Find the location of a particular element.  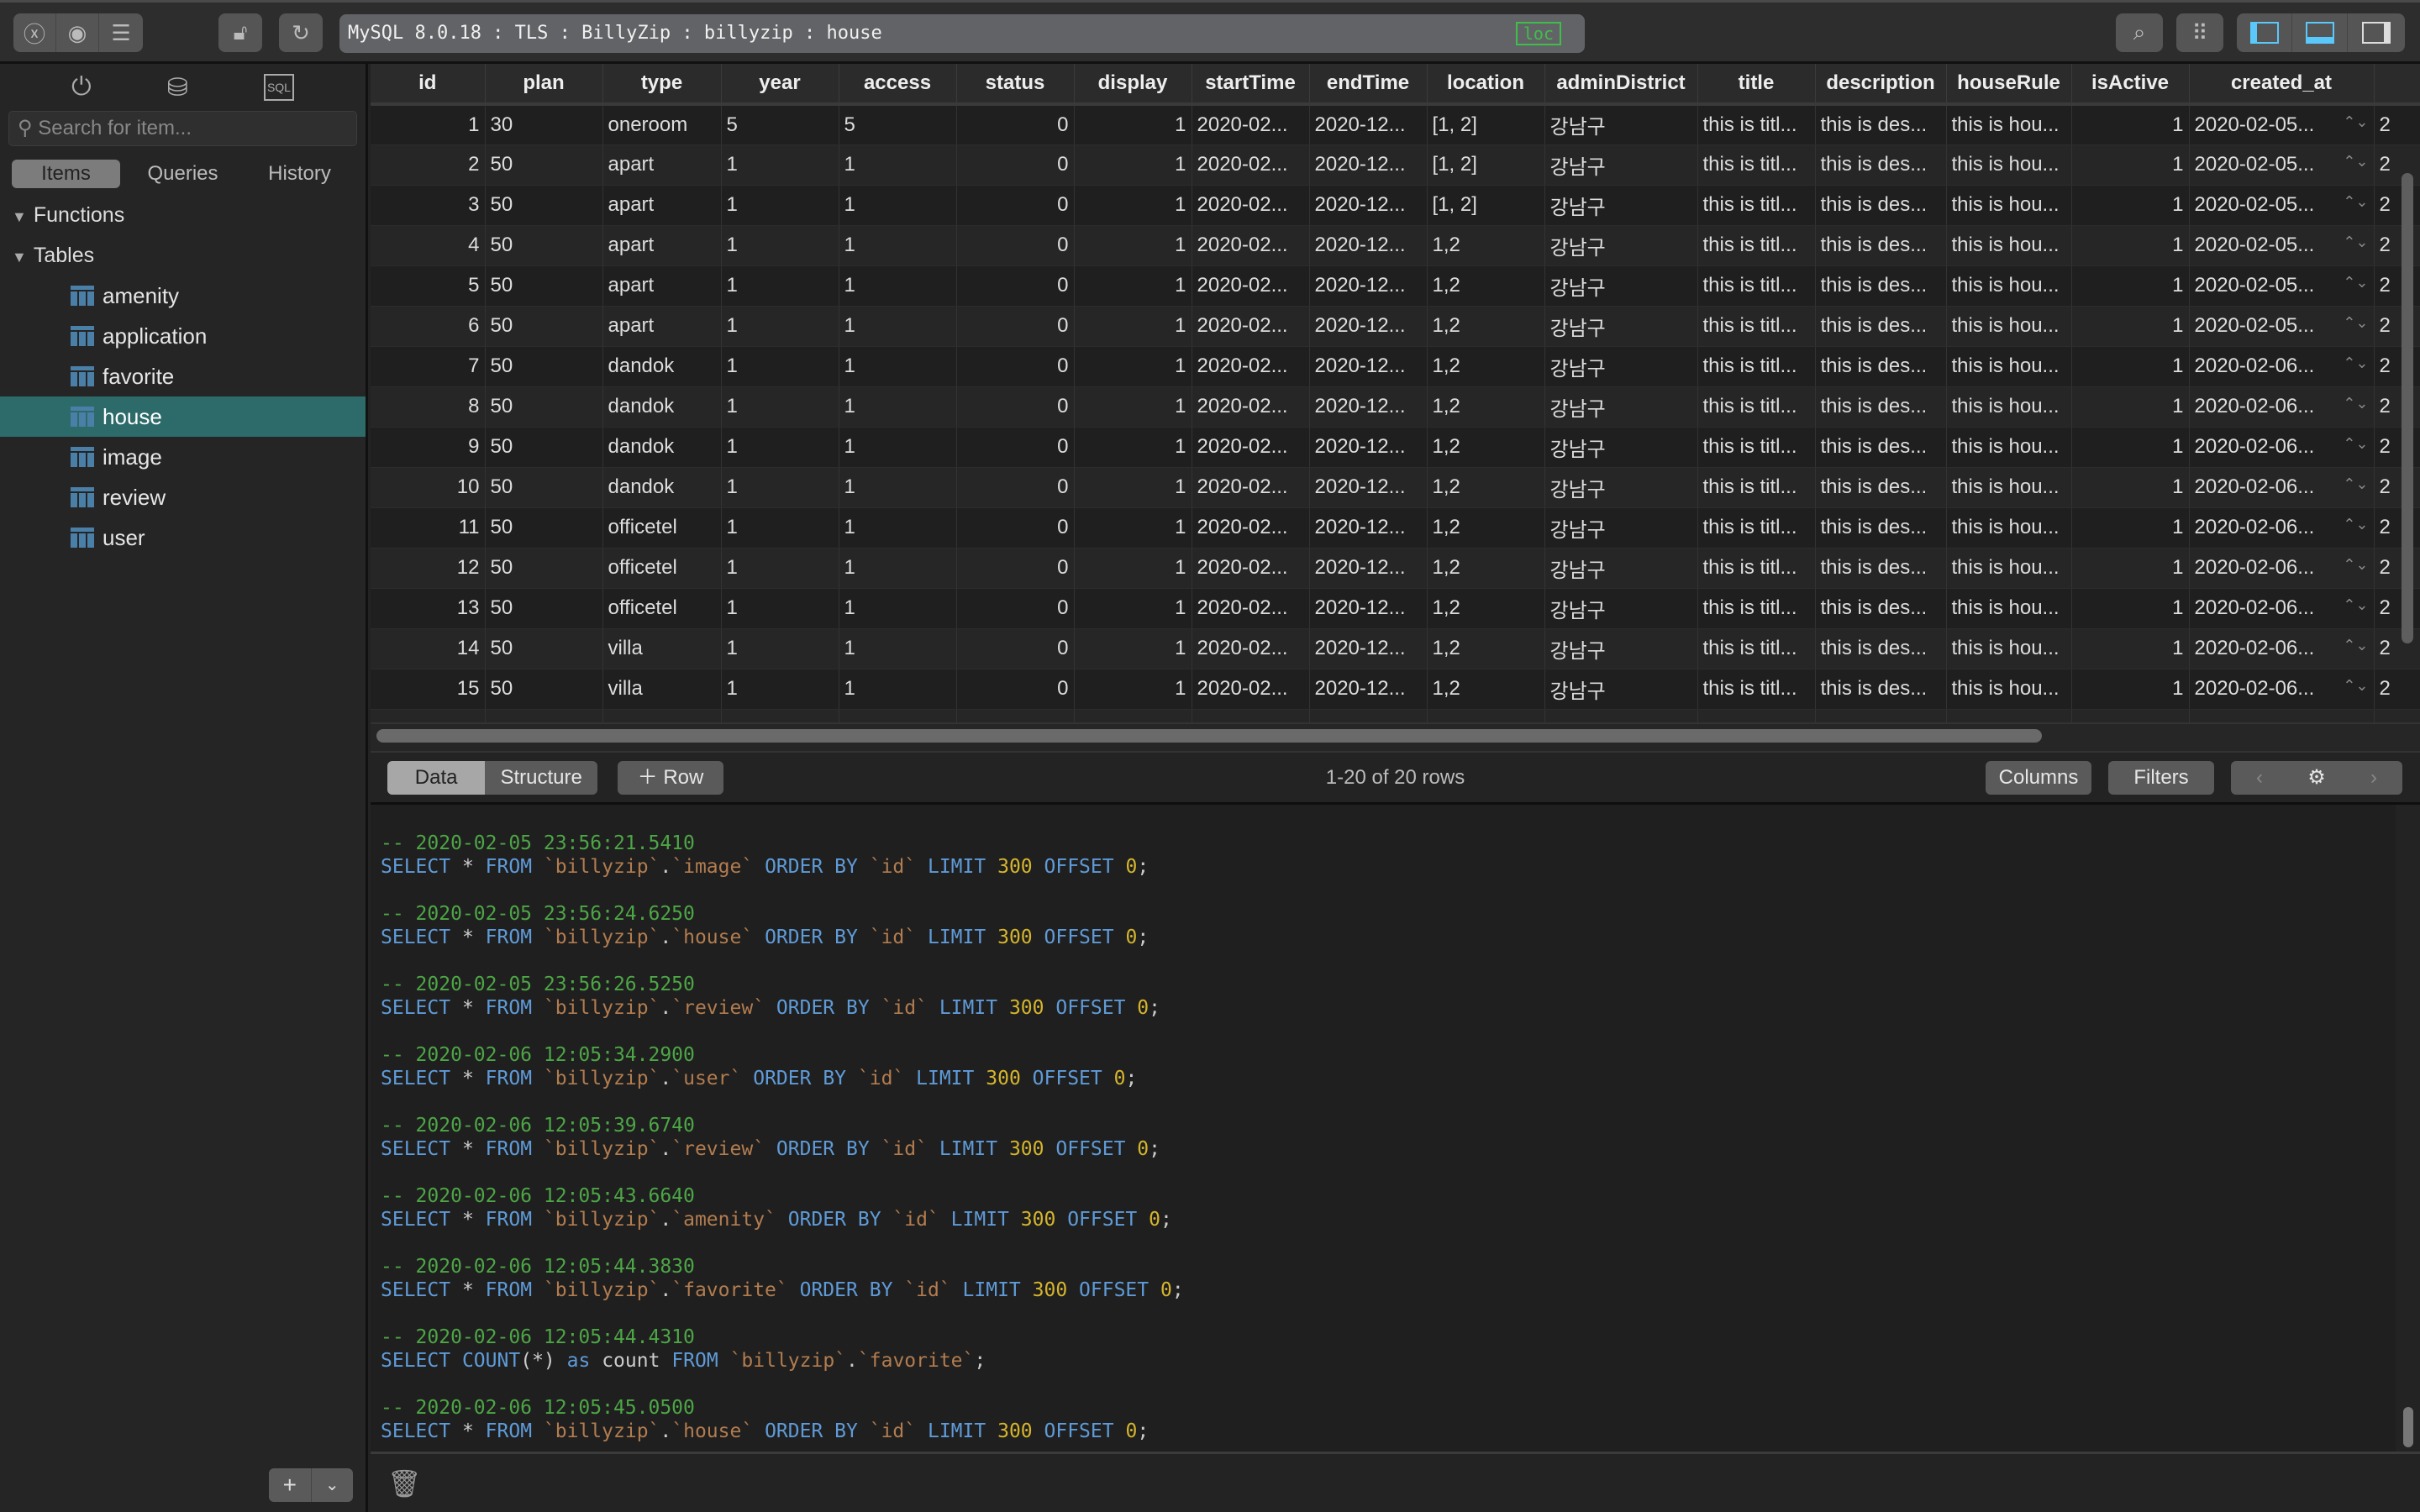

cell-type: officetel is located at coordinates (662, 608).